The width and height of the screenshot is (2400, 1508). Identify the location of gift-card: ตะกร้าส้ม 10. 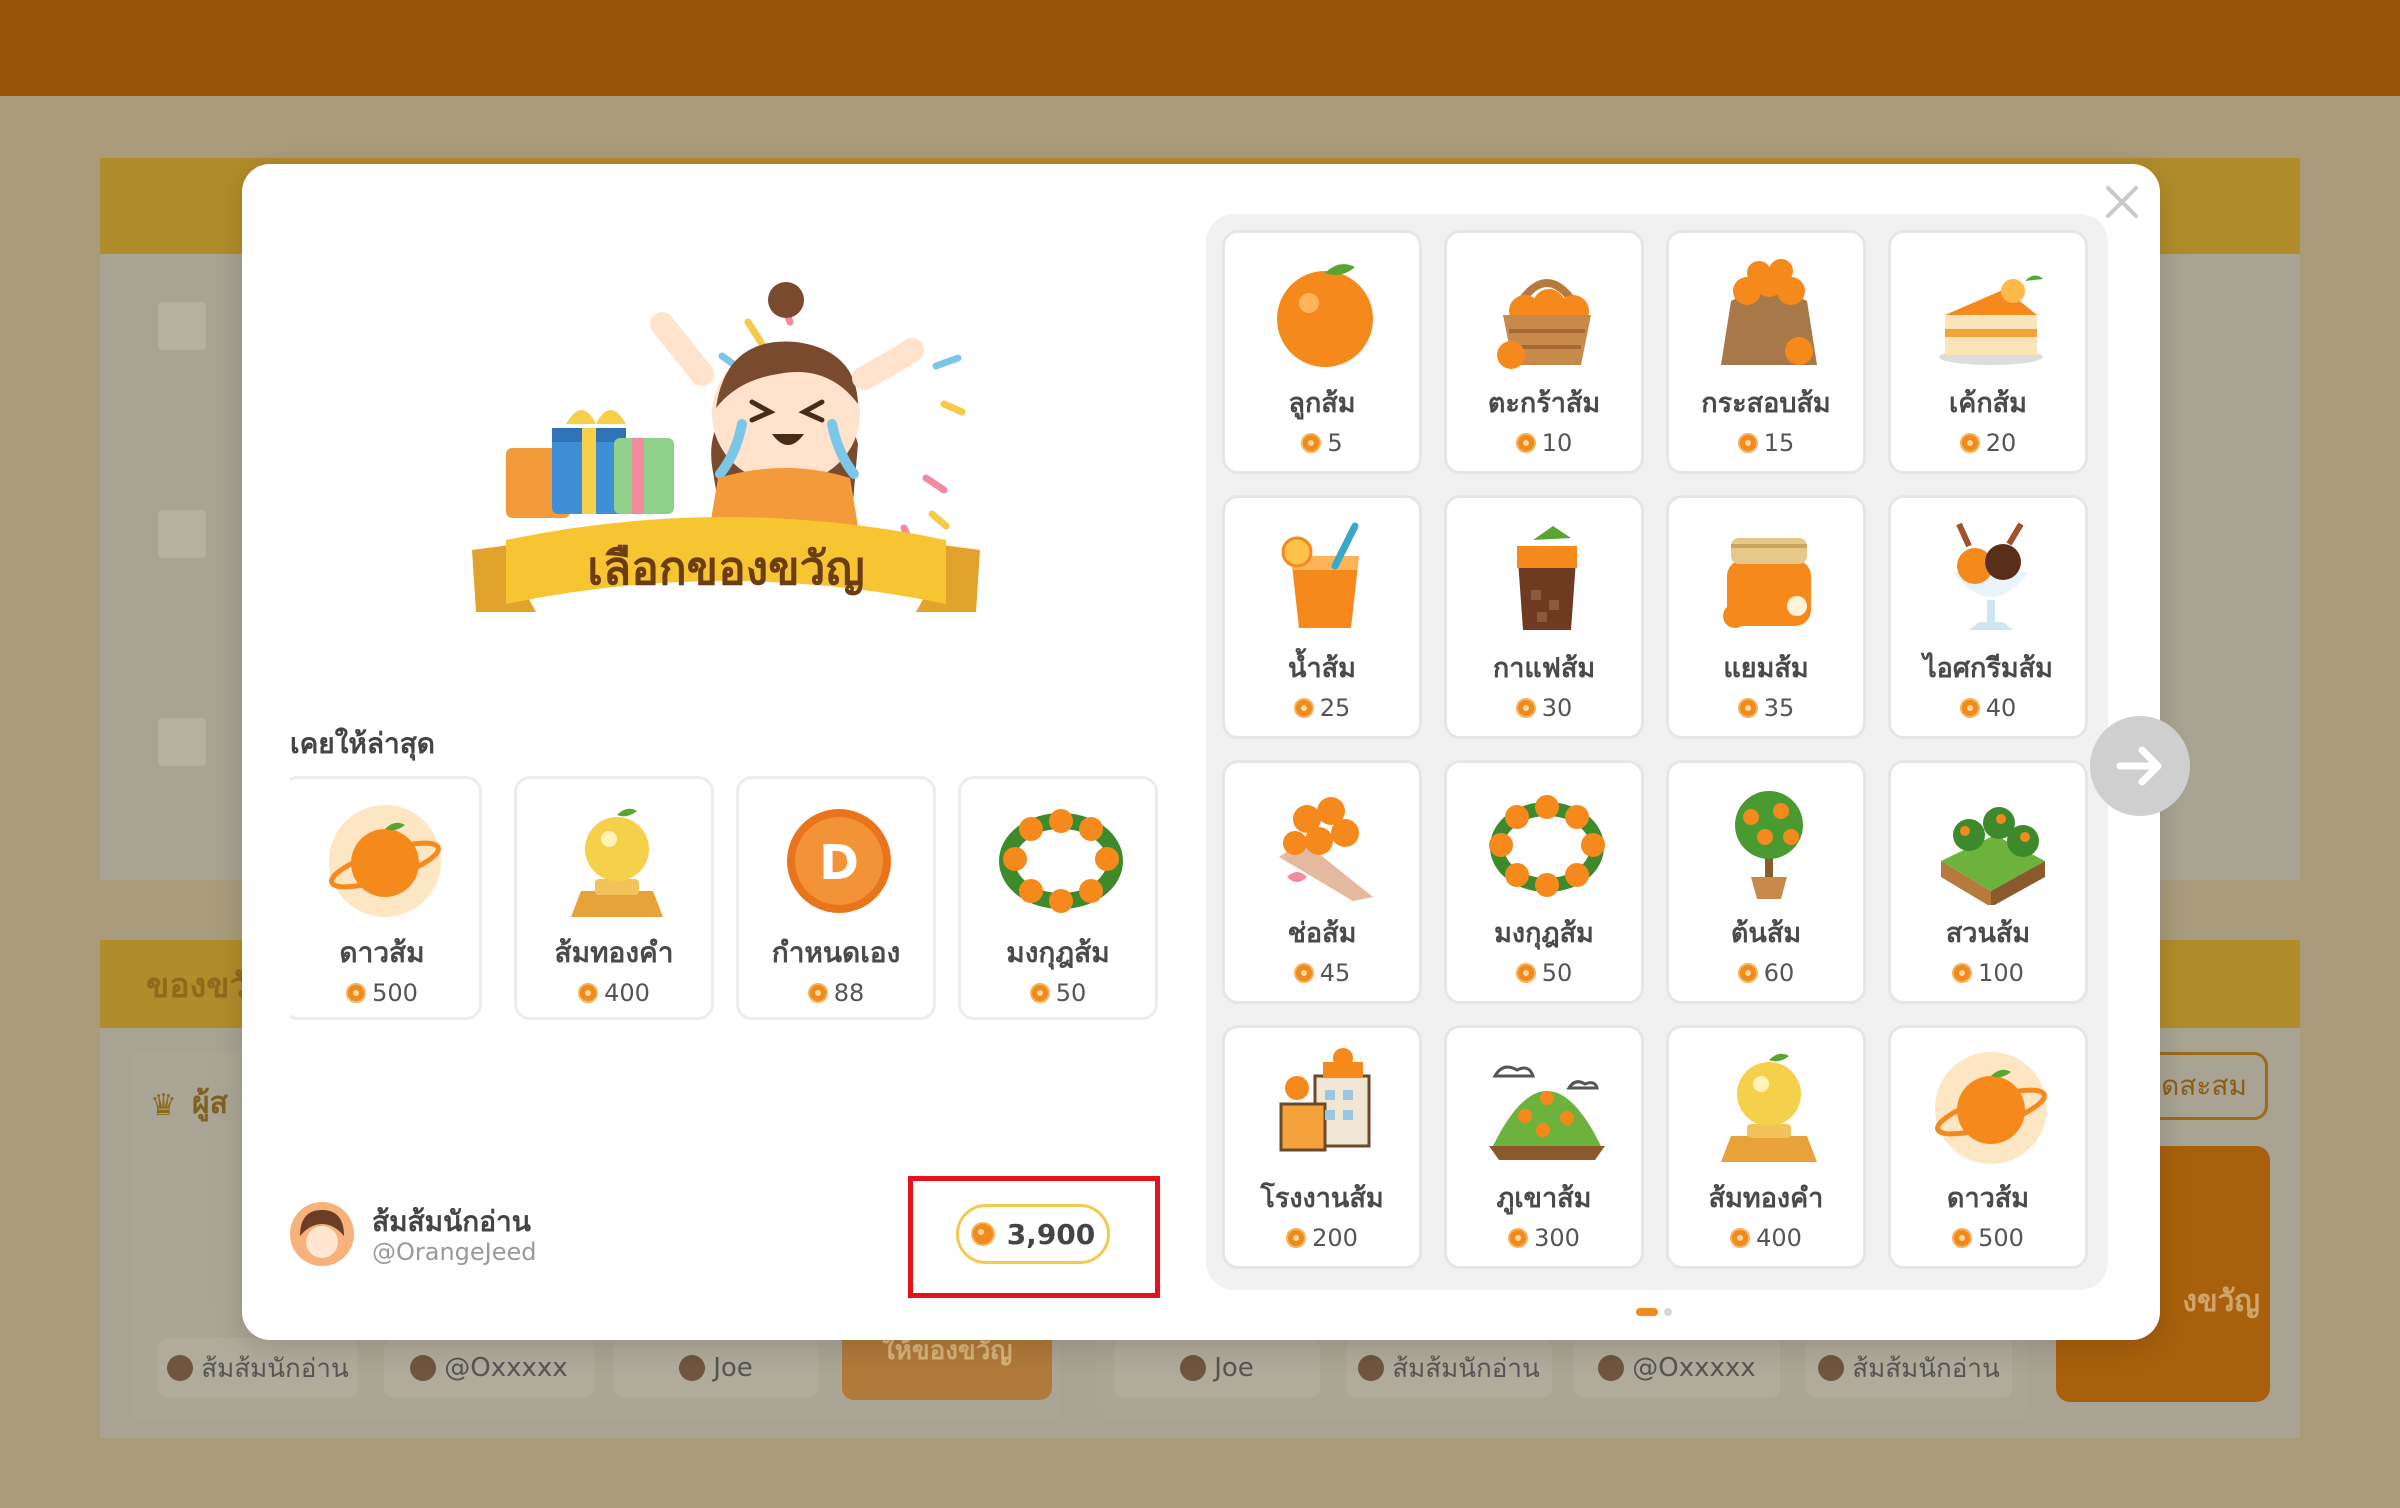
(1544, 352).